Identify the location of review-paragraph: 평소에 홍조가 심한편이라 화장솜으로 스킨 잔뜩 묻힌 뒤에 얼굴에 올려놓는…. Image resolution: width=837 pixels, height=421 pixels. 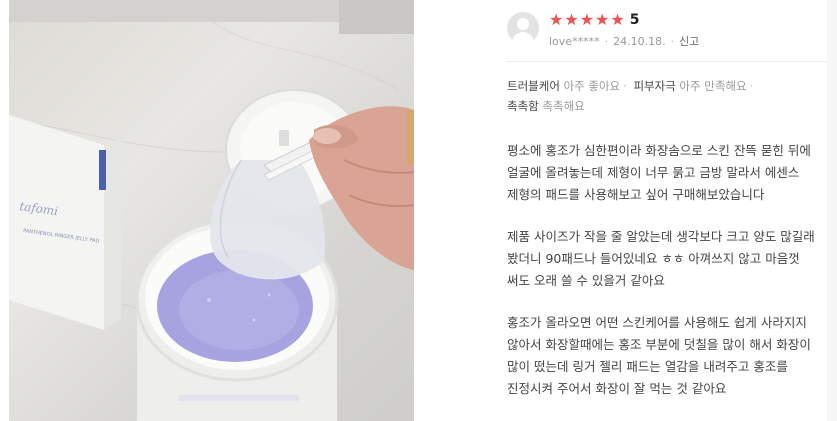
(659, 172).